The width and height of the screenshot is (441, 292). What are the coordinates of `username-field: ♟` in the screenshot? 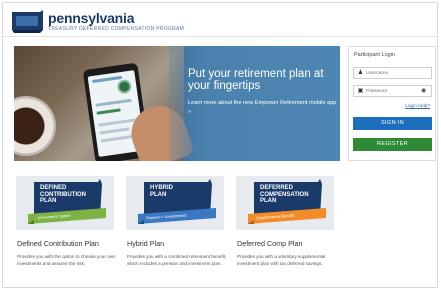 It's located at (392, 73).